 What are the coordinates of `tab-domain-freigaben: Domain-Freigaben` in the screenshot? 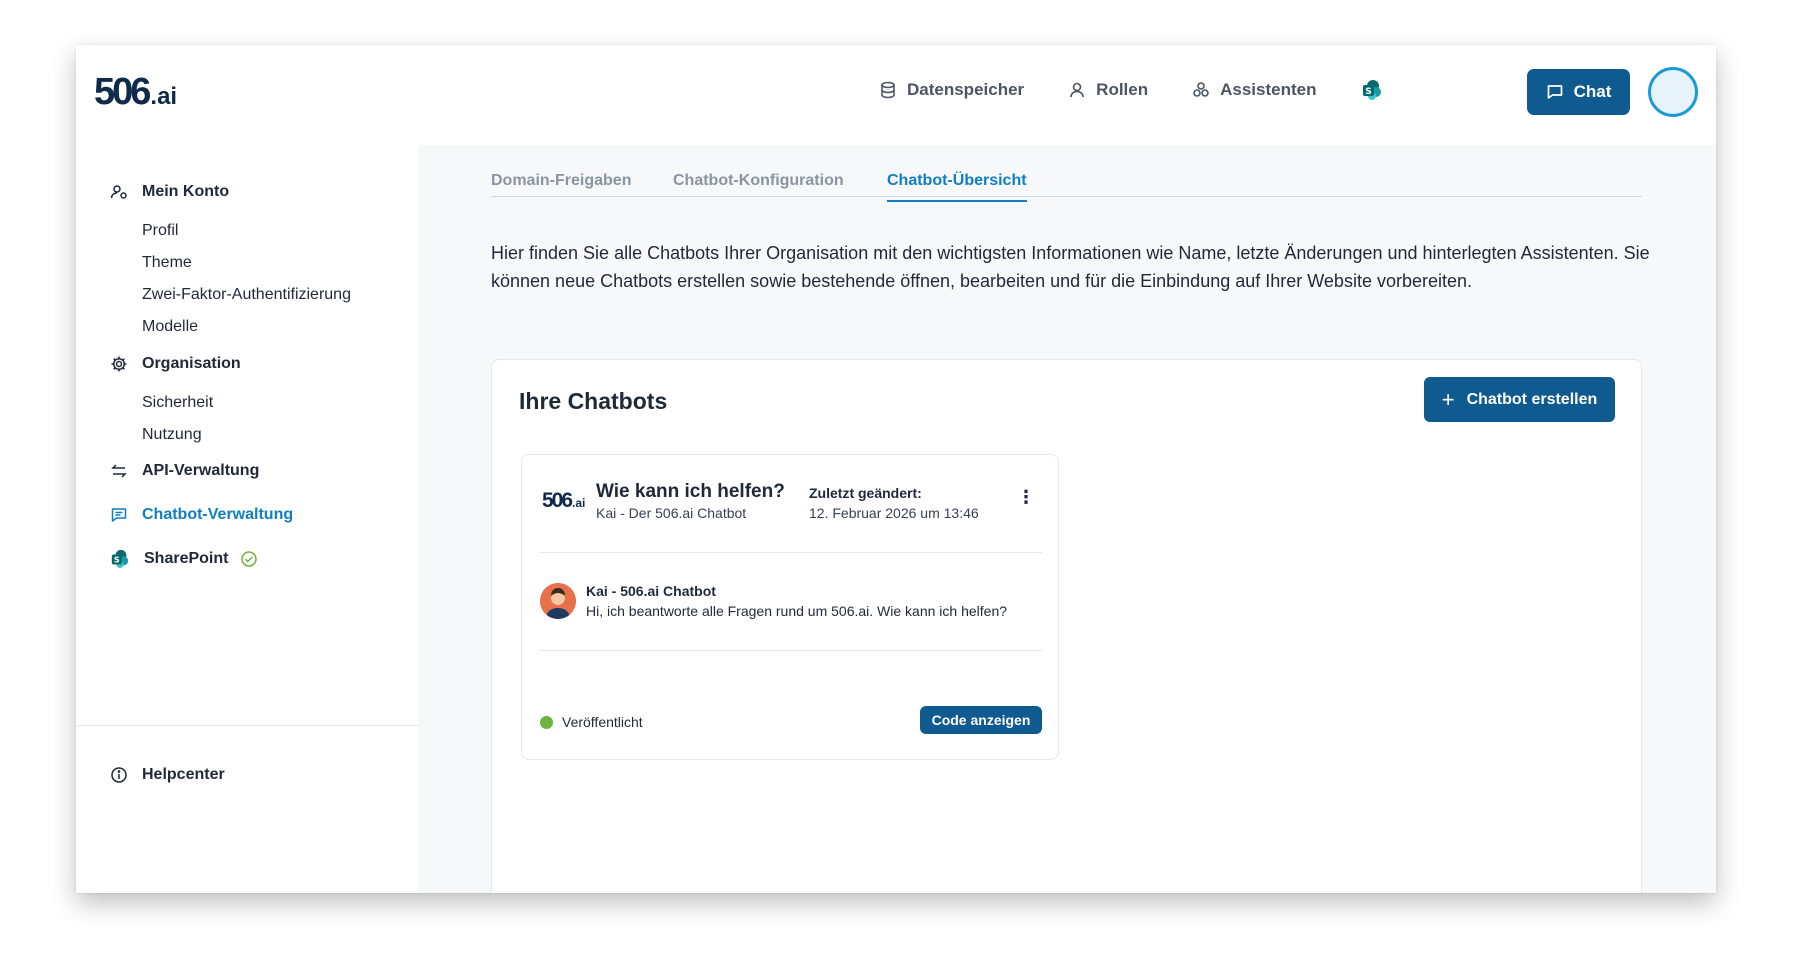 It's located at (561, 186).